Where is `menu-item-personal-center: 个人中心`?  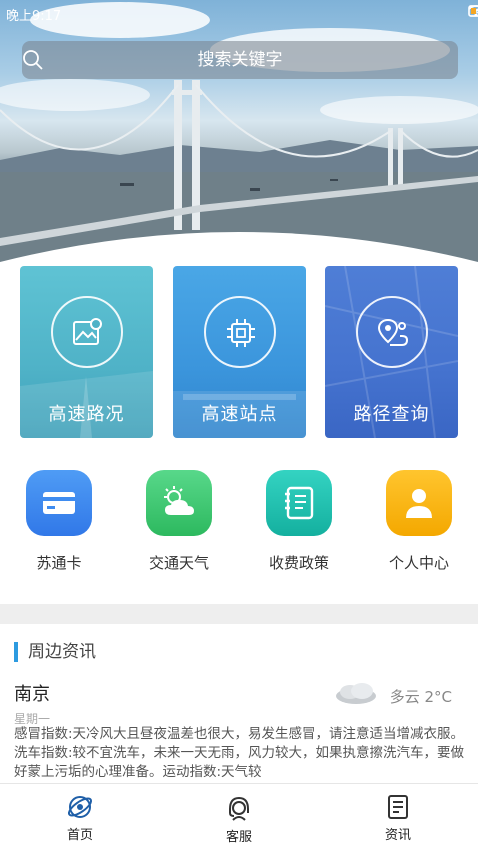 menu-item-personal-center: 个人中心 is located at coordinates (419, 521).